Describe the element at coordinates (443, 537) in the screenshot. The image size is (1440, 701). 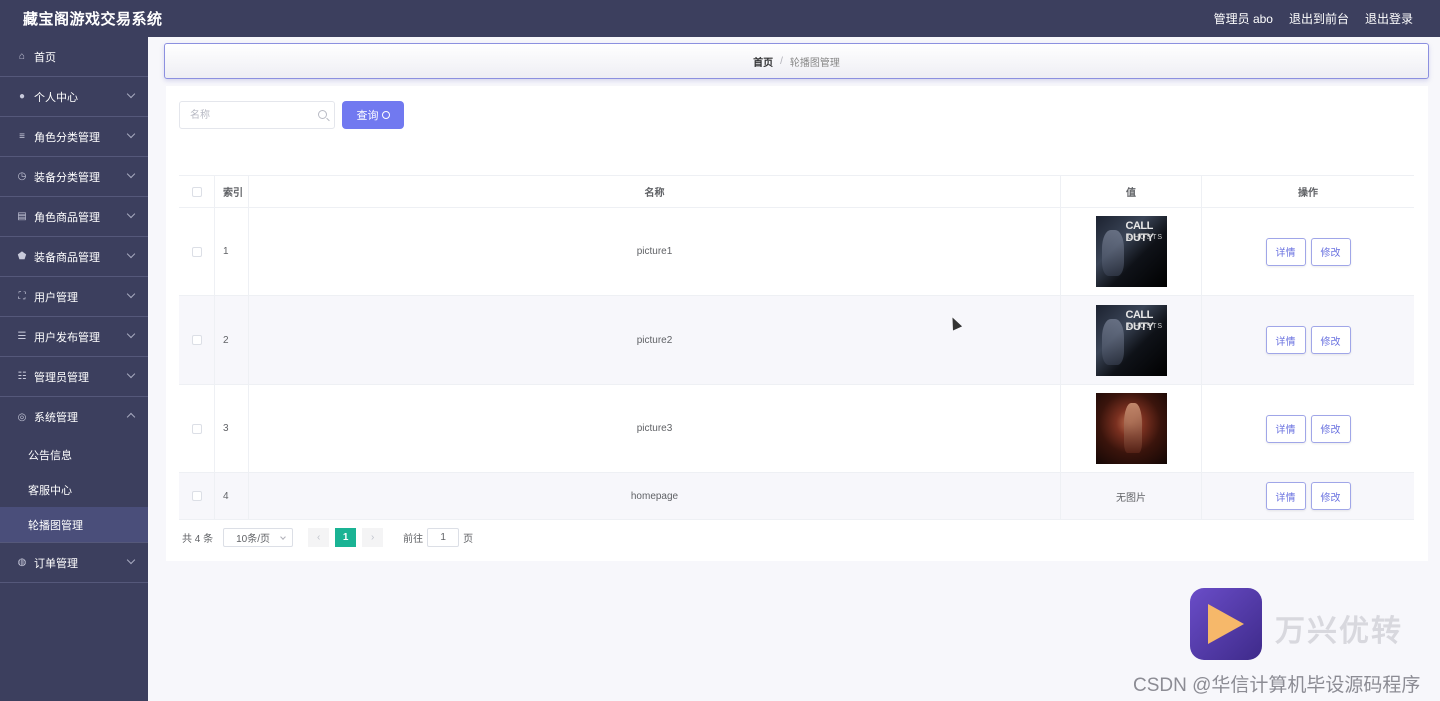
I see `goto-page-input: 1` at that location.